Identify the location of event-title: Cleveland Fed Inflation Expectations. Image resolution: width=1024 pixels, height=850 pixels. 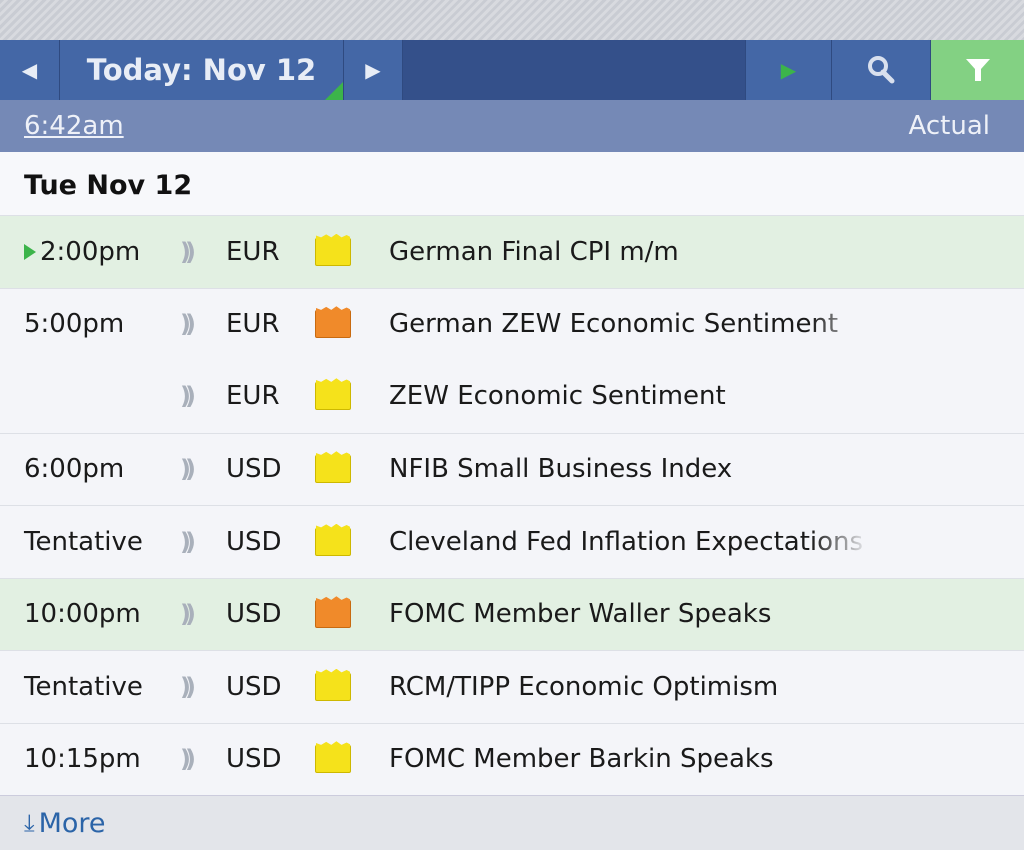
(626, 541).